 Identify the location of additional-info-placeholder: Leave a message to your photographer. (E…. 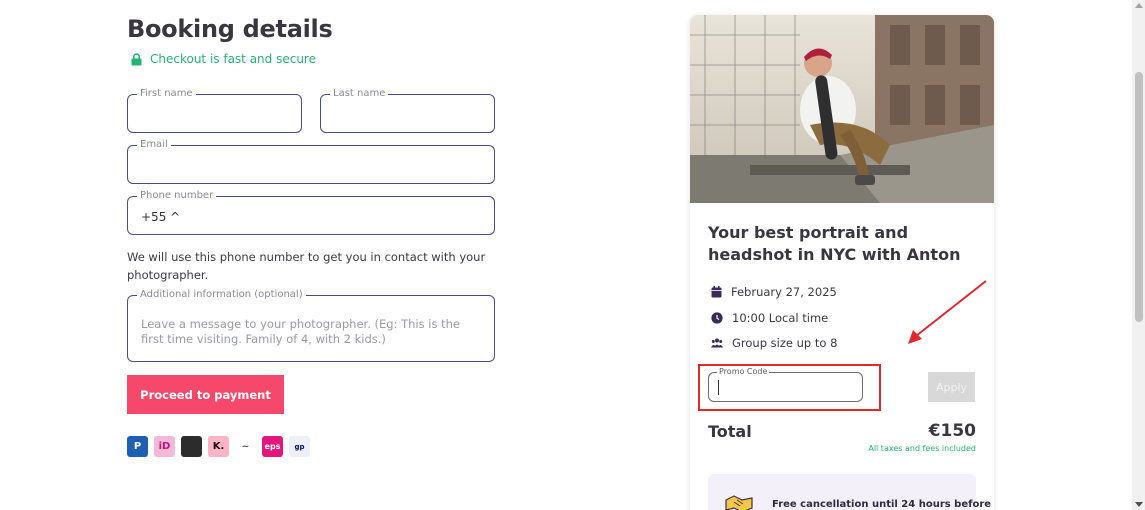
(312, 331).